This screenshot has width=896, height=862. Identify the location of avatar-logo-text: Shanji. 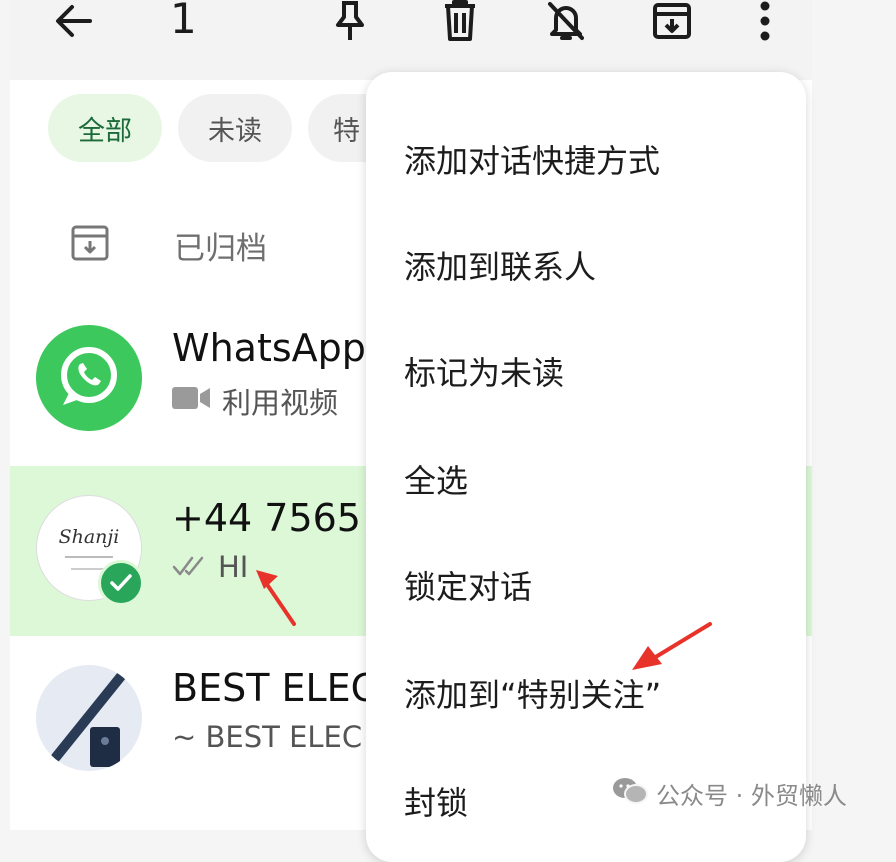
(89, 537).